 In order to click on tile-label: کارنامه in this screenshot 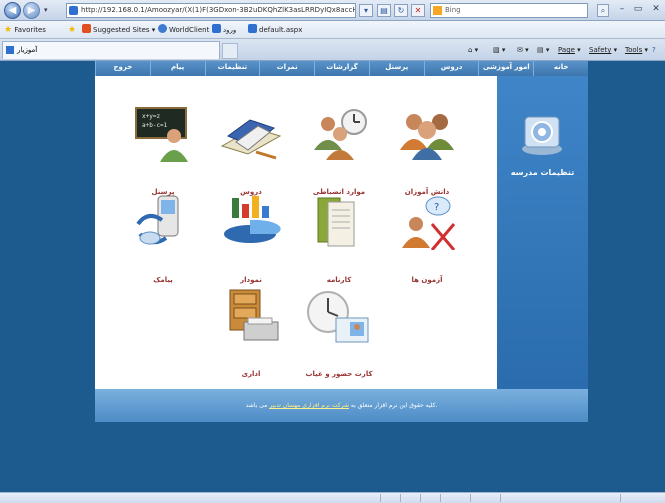, I will do `click(339, 280)`.